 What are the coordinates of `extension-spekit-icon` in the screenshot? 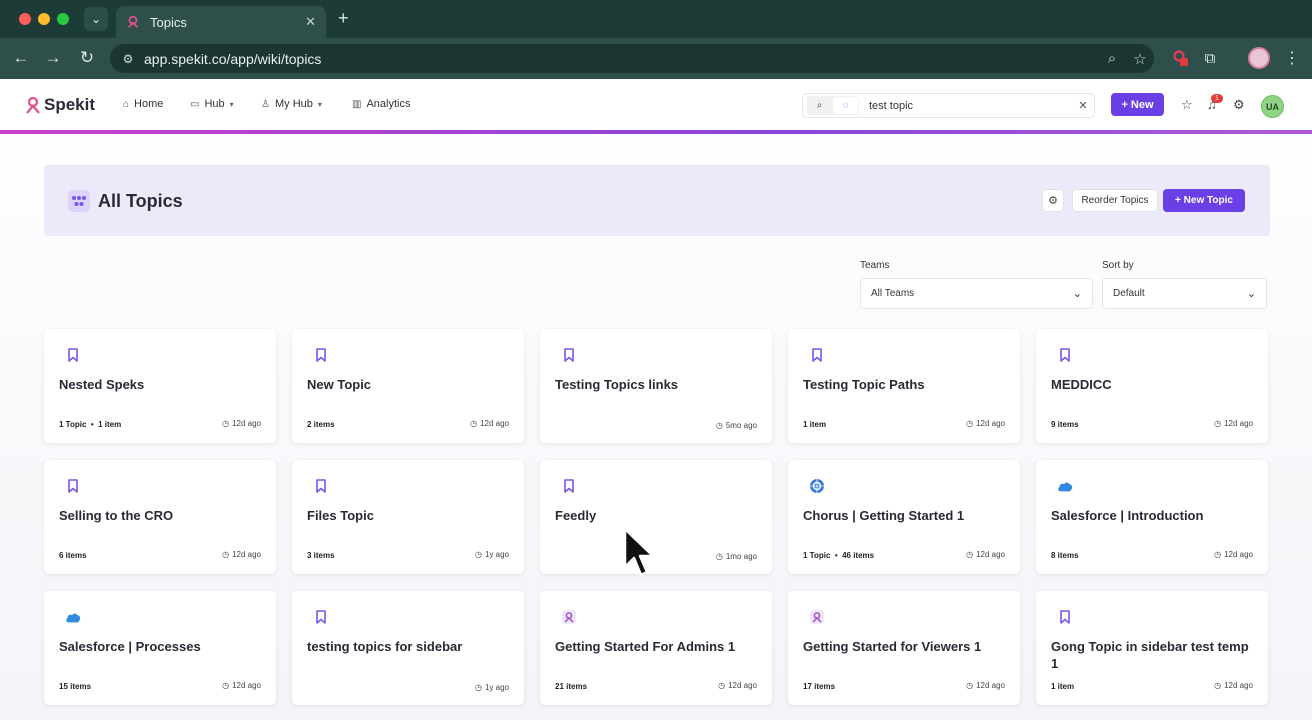 It's located at (1180, 58).